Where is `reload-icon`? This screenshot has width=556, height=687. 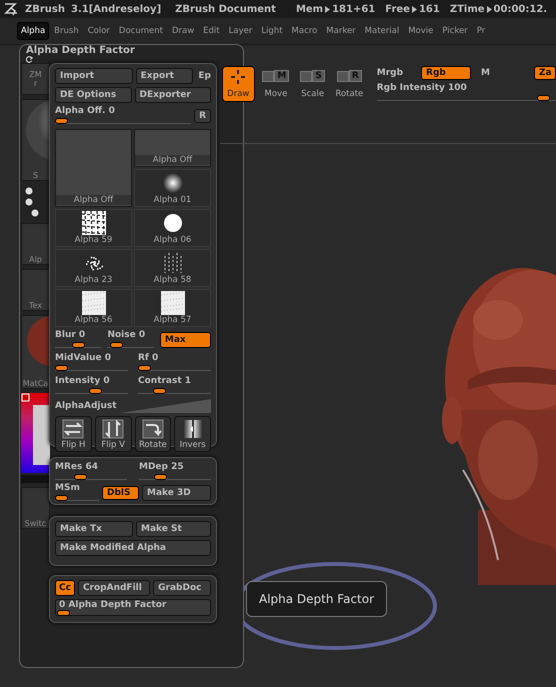 reload-icon is located at coordinates (29, 59).